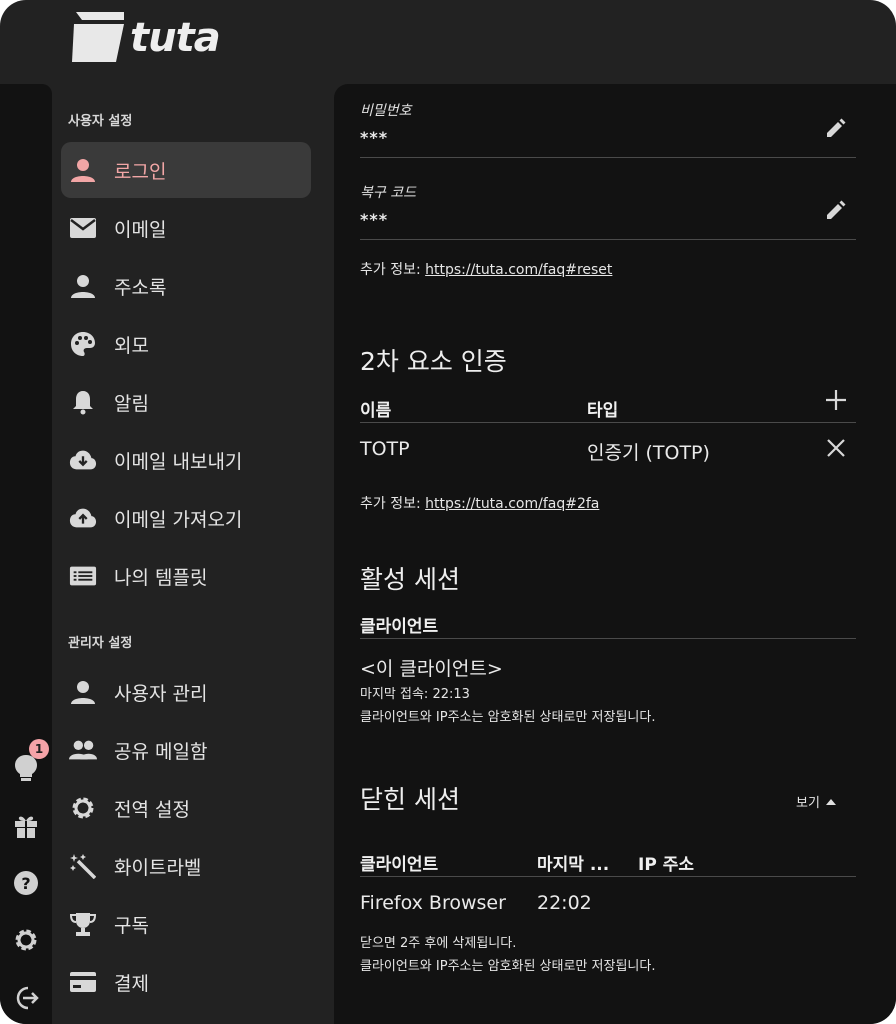 This screenshot has width=896, height=1024. I want to click on logout-icon, so click(27, 998).